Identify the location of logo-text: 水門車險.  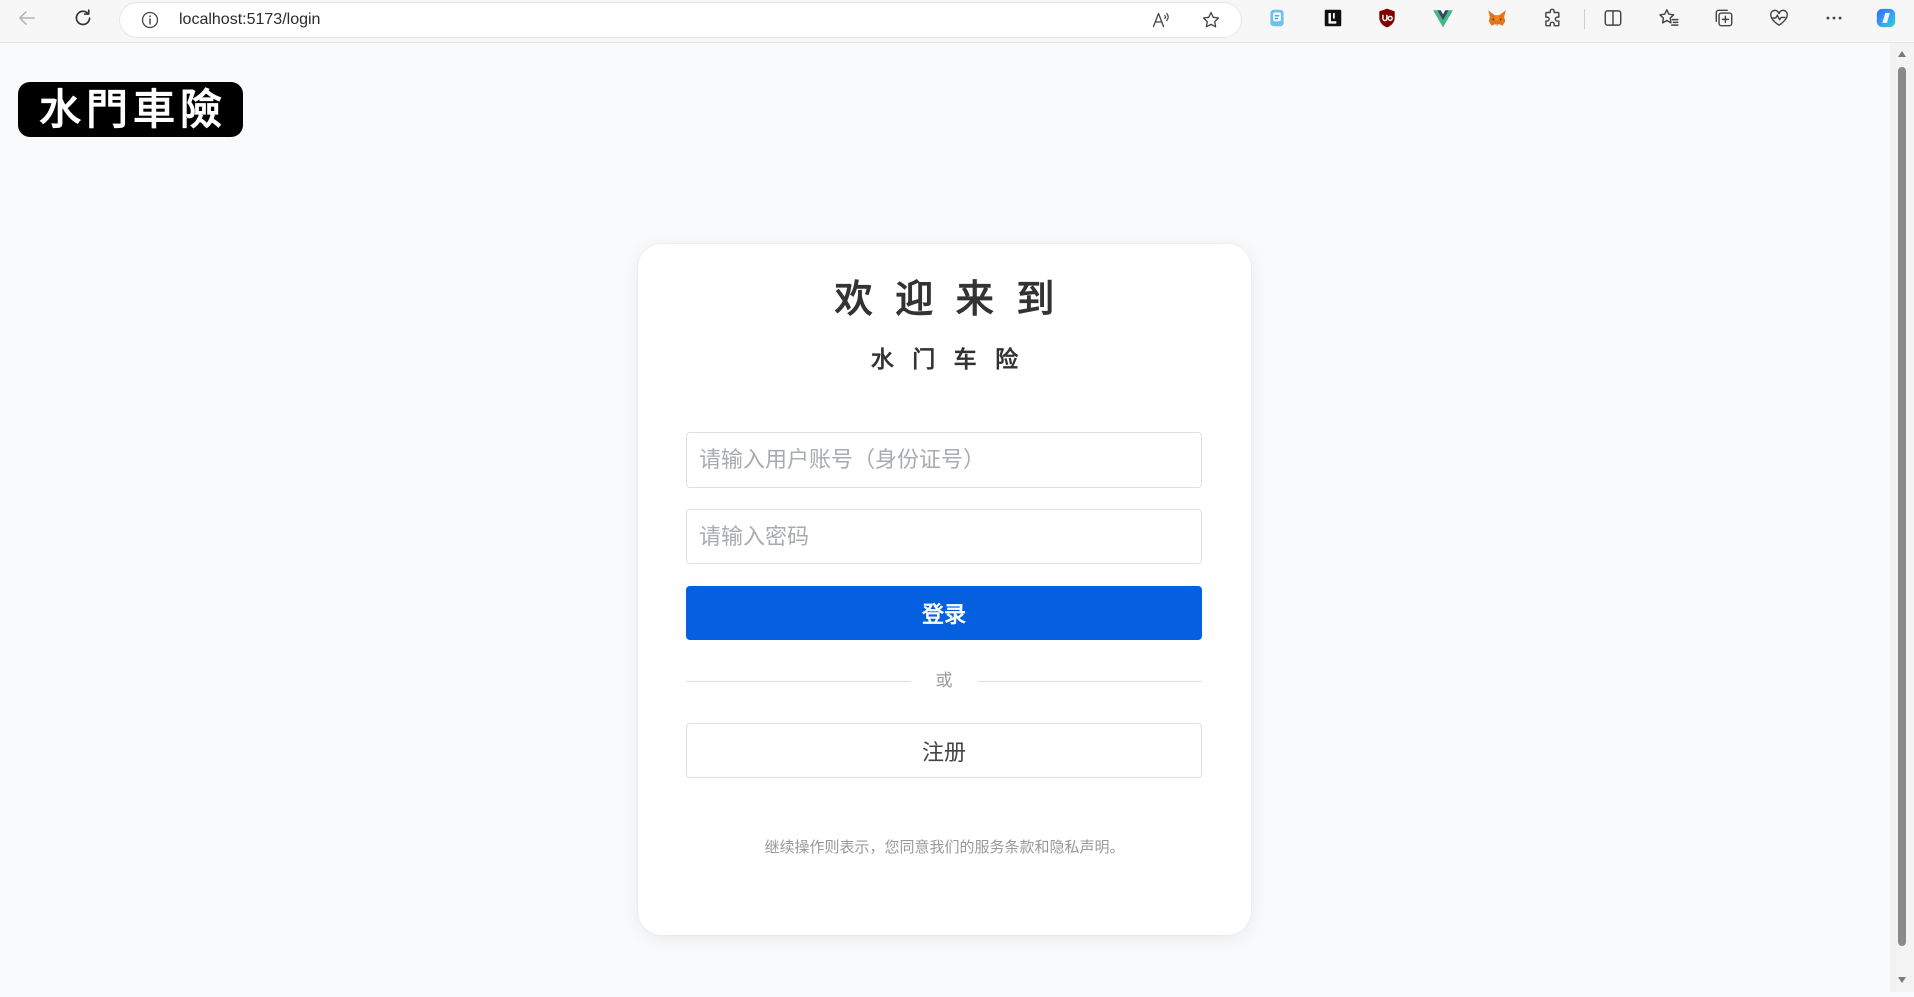
(132, 109).